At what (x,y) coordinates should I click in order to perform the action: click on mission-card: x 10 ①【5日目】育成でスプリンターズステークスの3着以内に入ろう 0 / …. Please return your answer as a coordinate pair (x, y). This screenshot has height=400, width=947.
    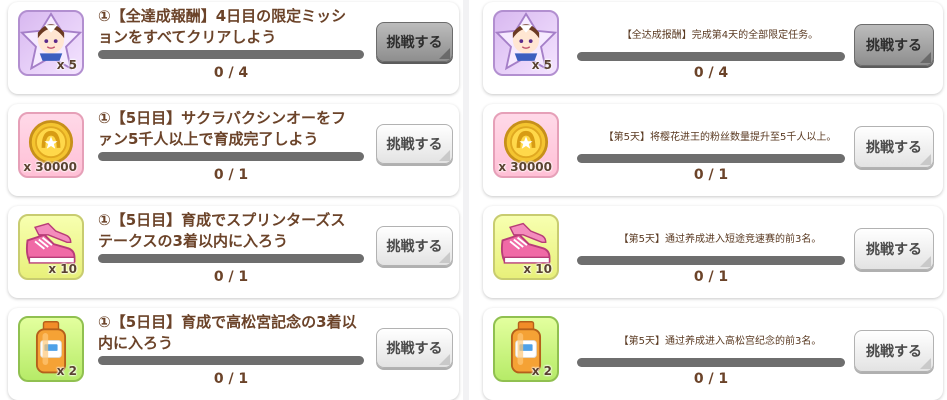
    Looking at the image, I should click on (233, 252).